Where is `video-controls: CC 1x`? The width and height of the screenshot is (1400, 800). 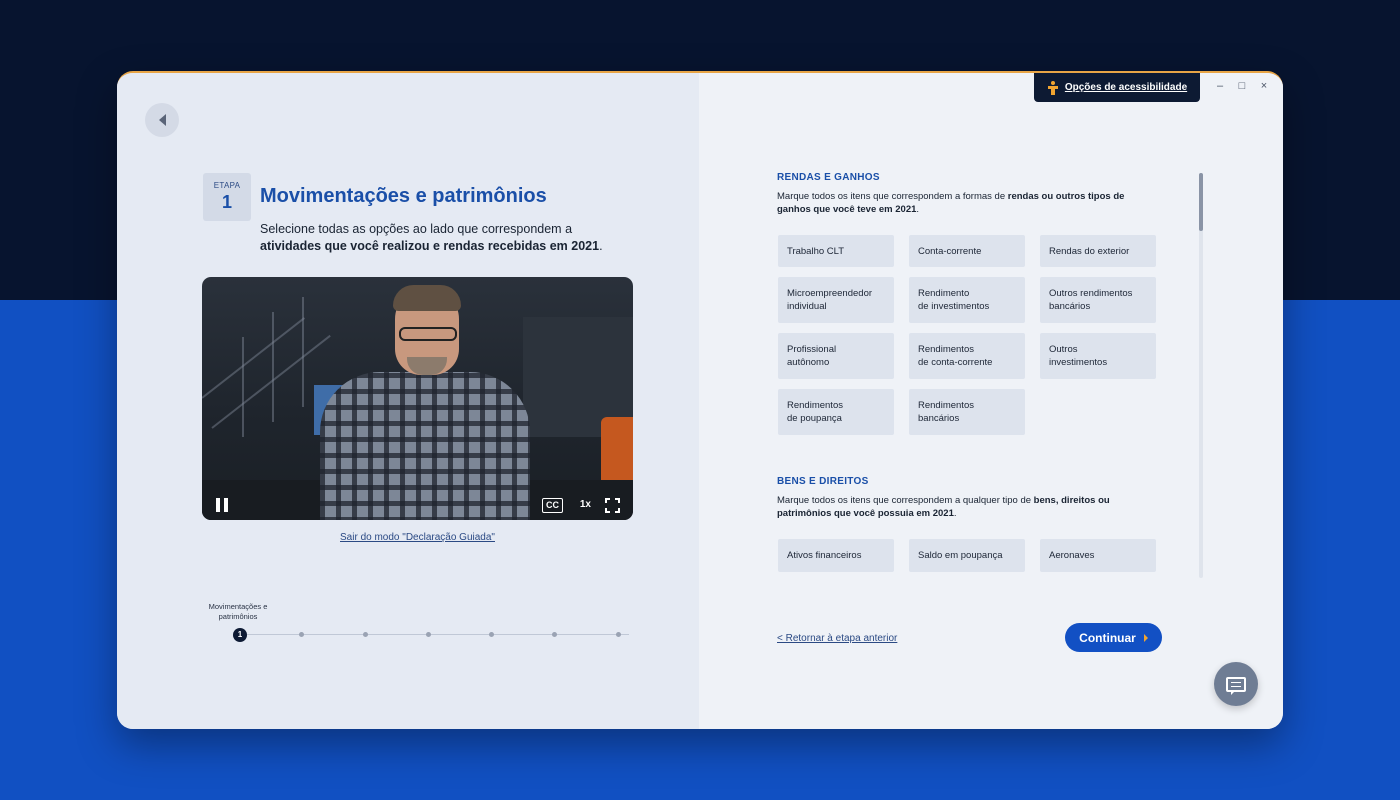
video-controls: CC 1x is located at coordinates (417, 505).